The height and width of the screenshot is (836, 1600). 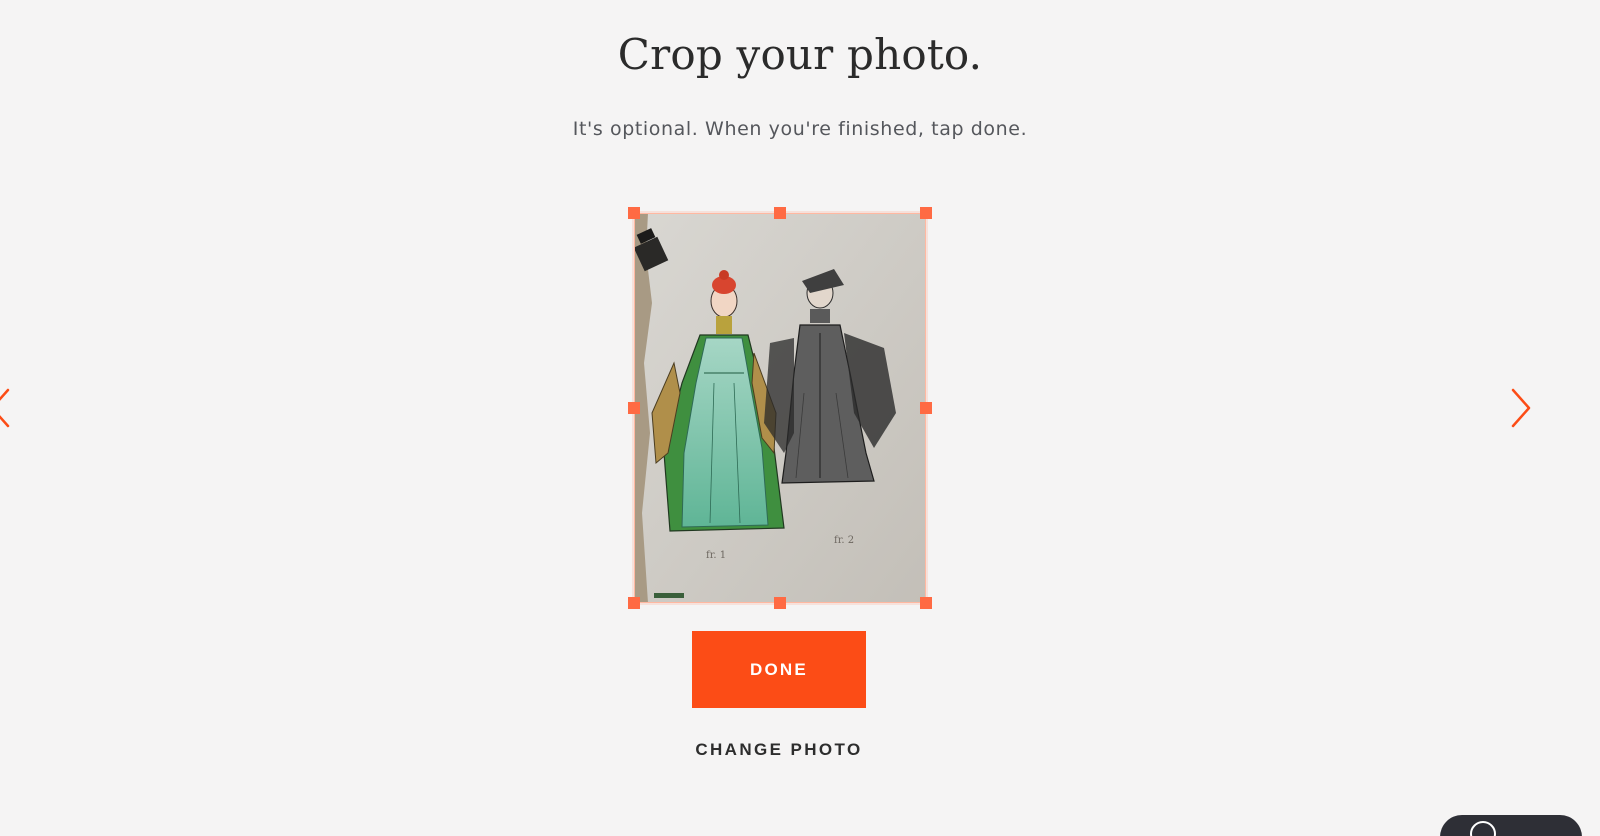 What do you see at coordinates (800, 54) in the screenshot?
I see `page-title: Crop your photo.` at bounding box center [800, 54].